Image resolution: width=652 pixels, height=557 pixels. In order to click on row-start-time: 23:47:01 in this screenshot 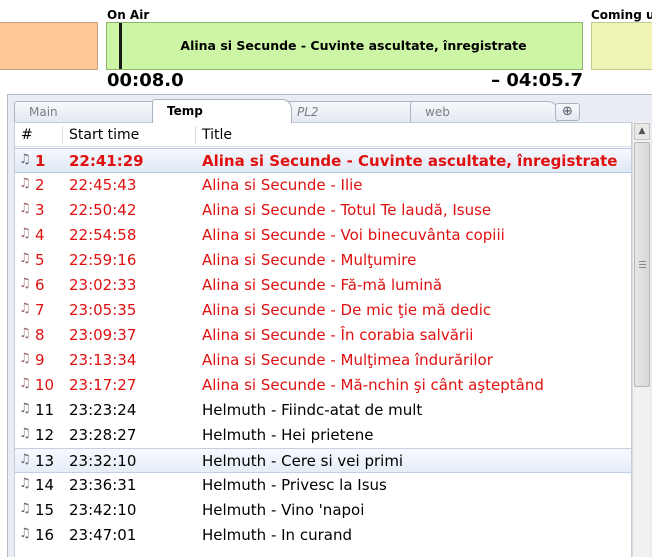, I will do `click(103, 535)`.